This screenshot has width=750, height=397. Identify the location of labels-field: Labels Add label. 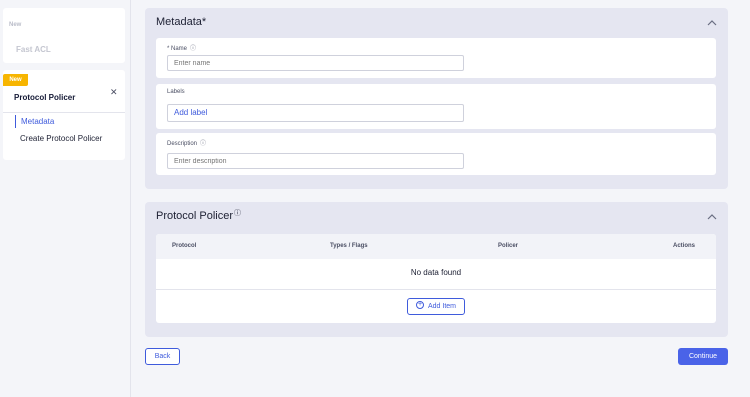
(436, 106).